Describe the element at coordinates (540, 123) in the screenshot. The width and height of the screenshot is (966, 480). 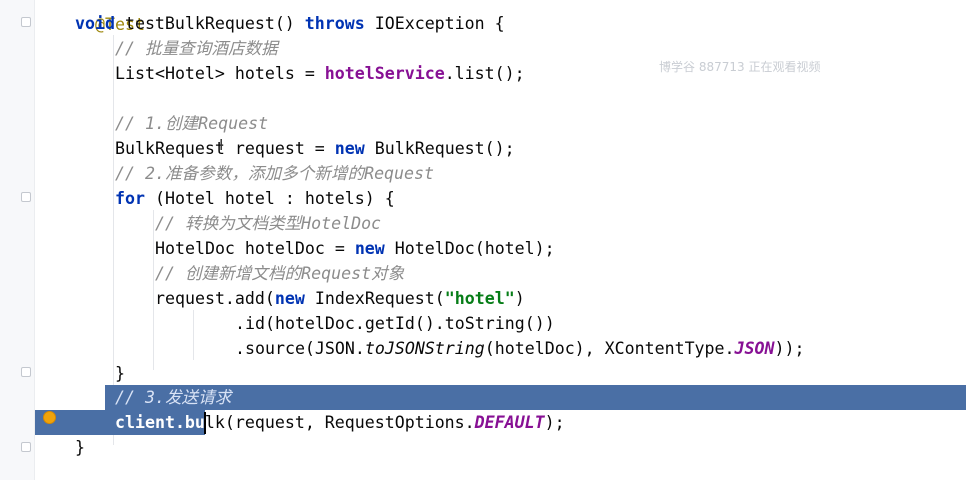
I see `code-line: // 1.创建Request` at that location.